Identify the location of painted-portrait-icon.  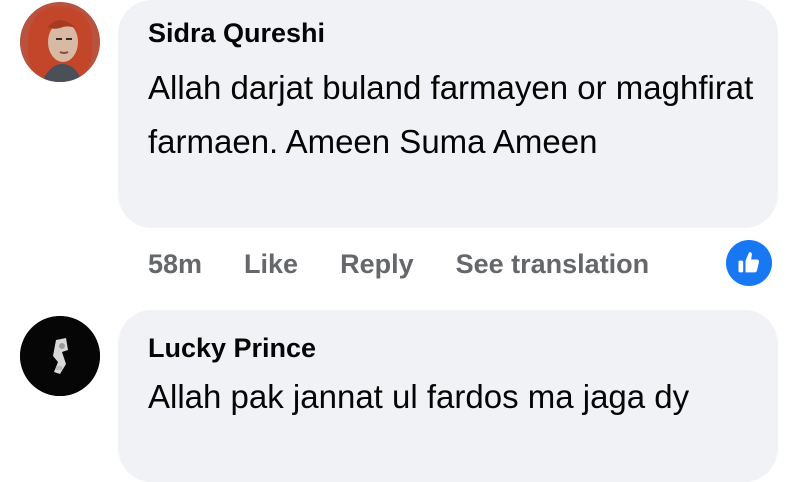
(60, 42).